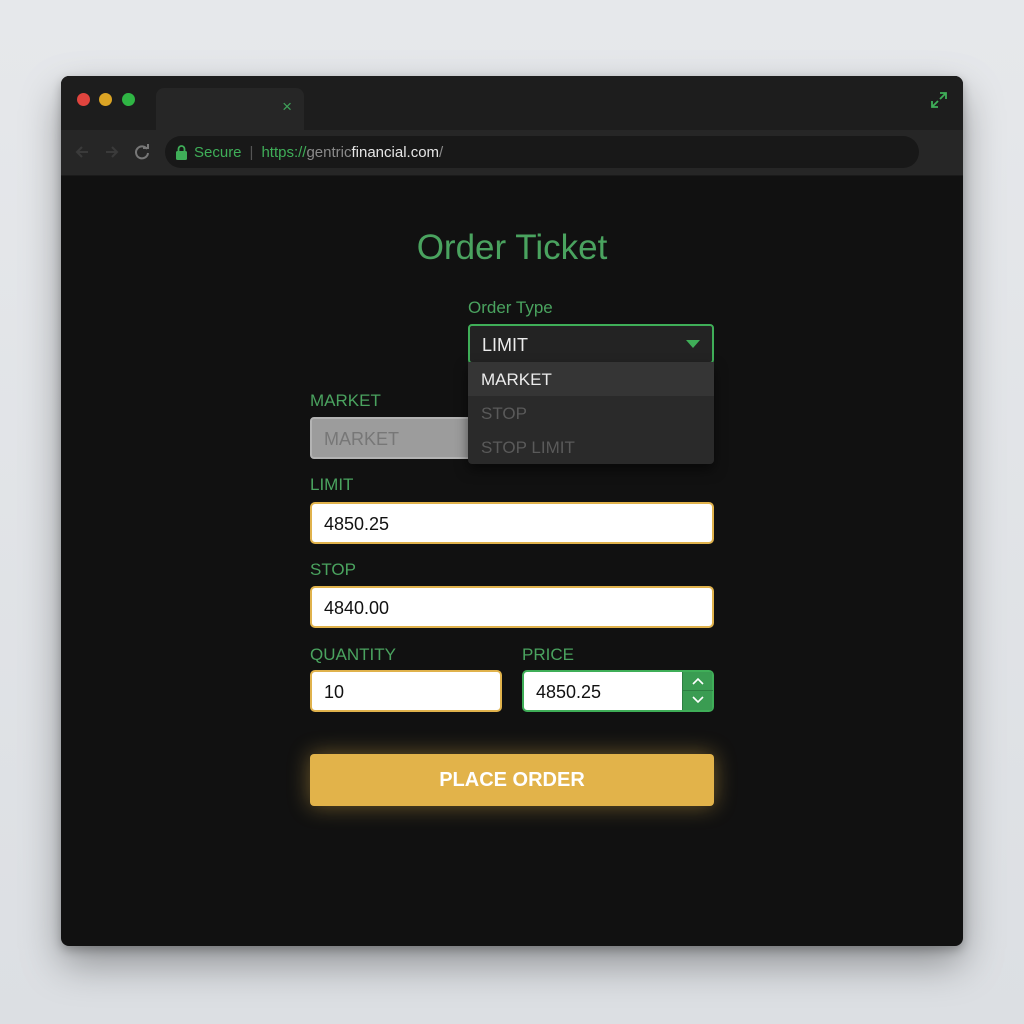 Image resolution: width=1024 pixels, height=1024 pixels. I want to click on browser-tab: ×, so click(230, 109).